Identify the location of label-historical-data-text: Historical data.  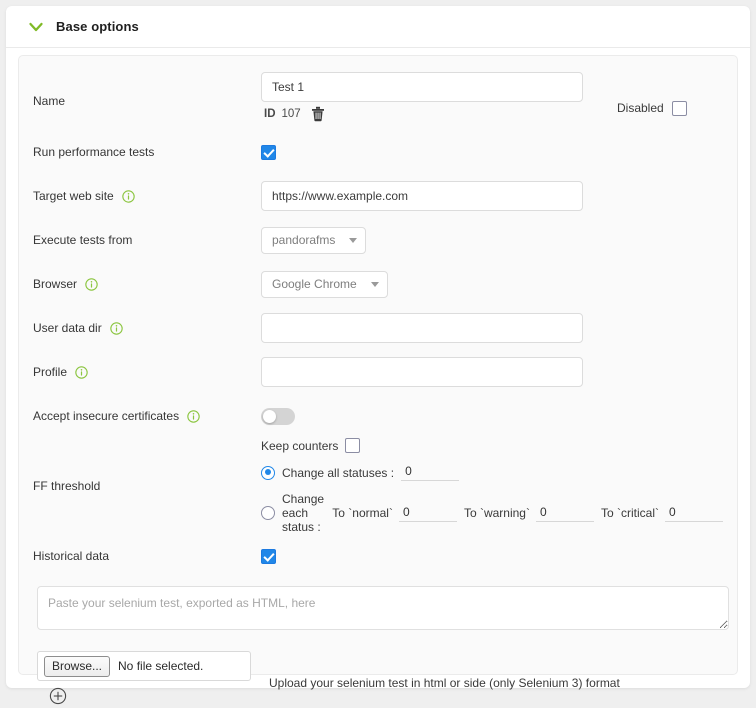
(71, 556).